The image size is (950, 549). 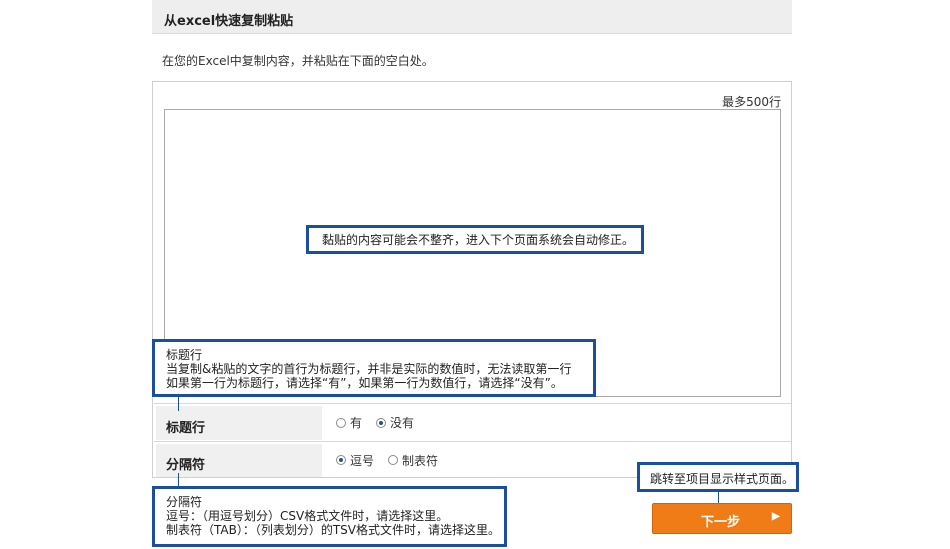 What do you see at coordinates (178, 479) in the screenshot?
I see `delimiter-callout-connector` at bounding box center [178, 479].